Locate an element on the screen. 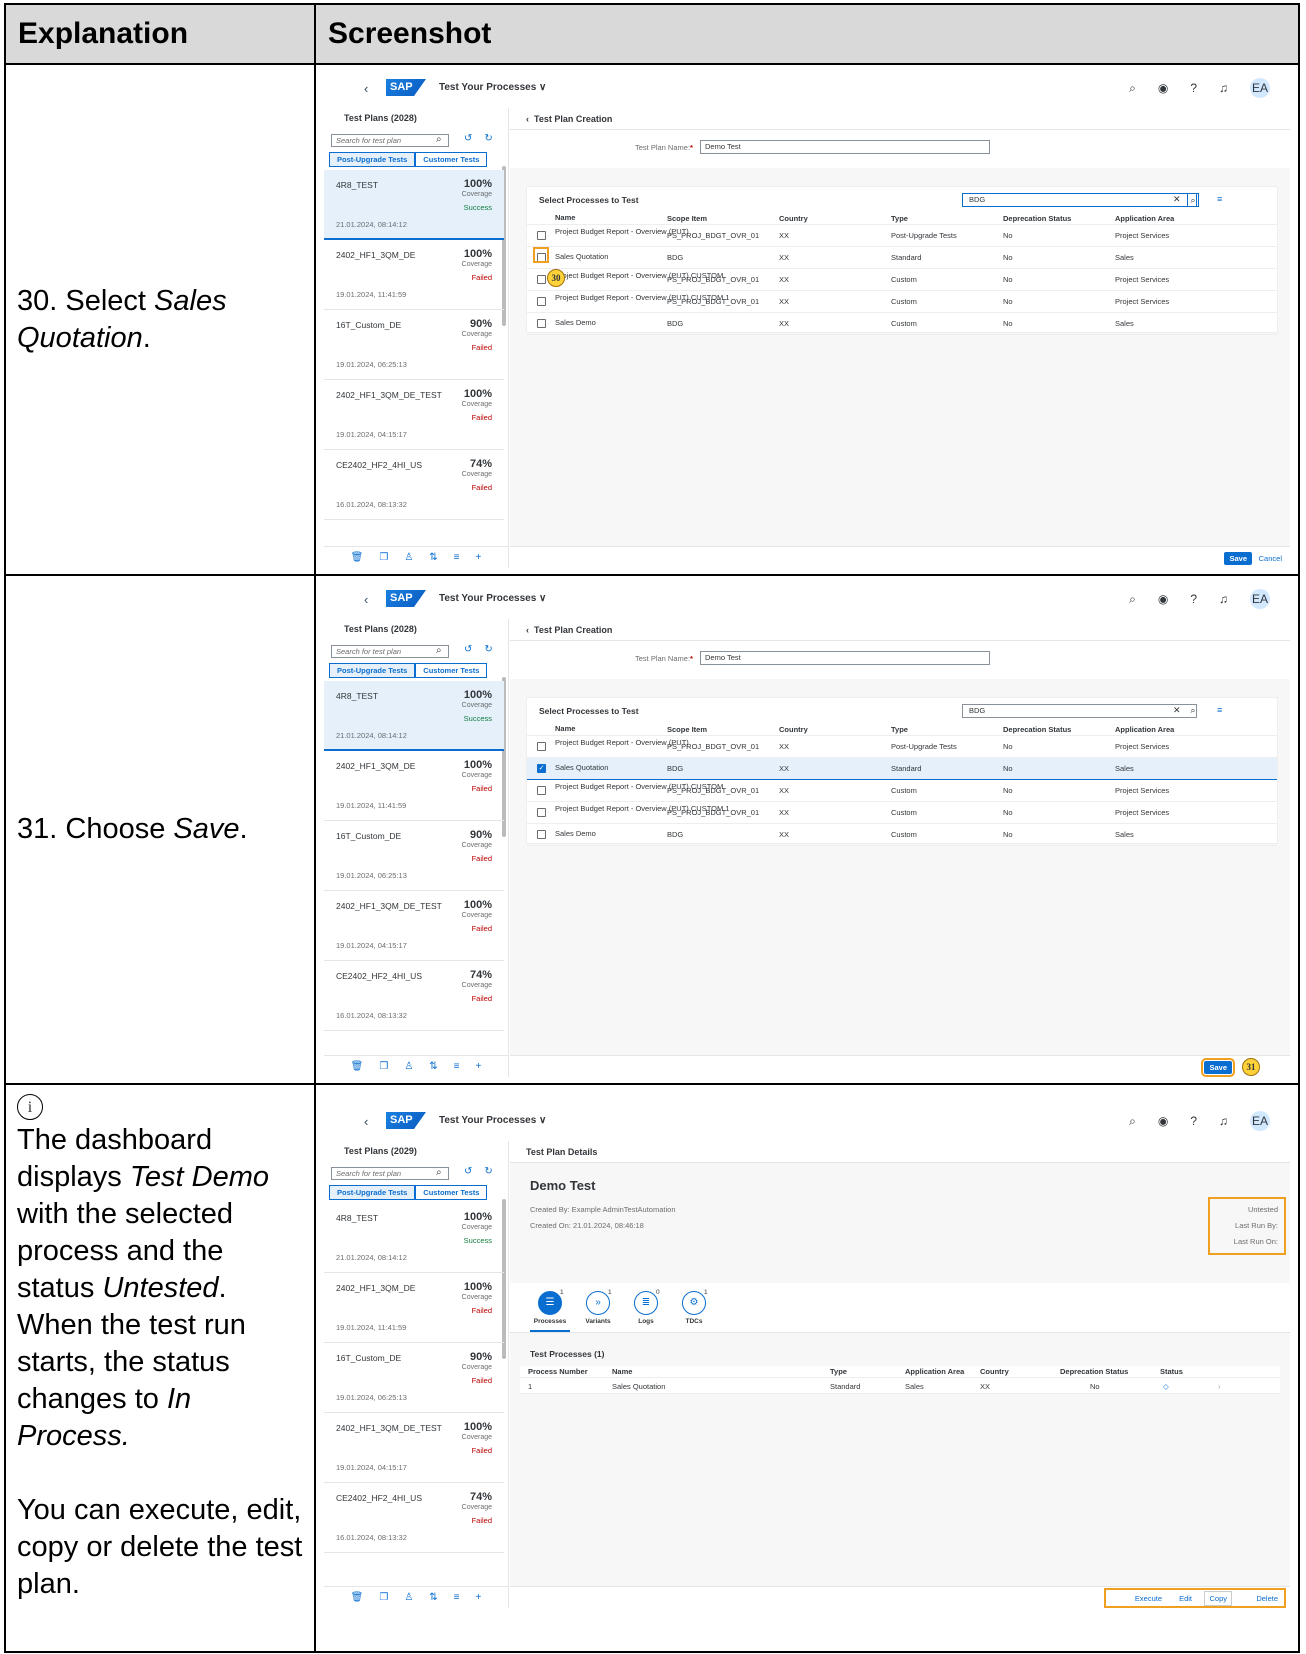 The width and height of the screenshot is (1306, 1654). table-row: Sales Quotation BDG XX Standard No Sales is located at coordinates (902, 258).